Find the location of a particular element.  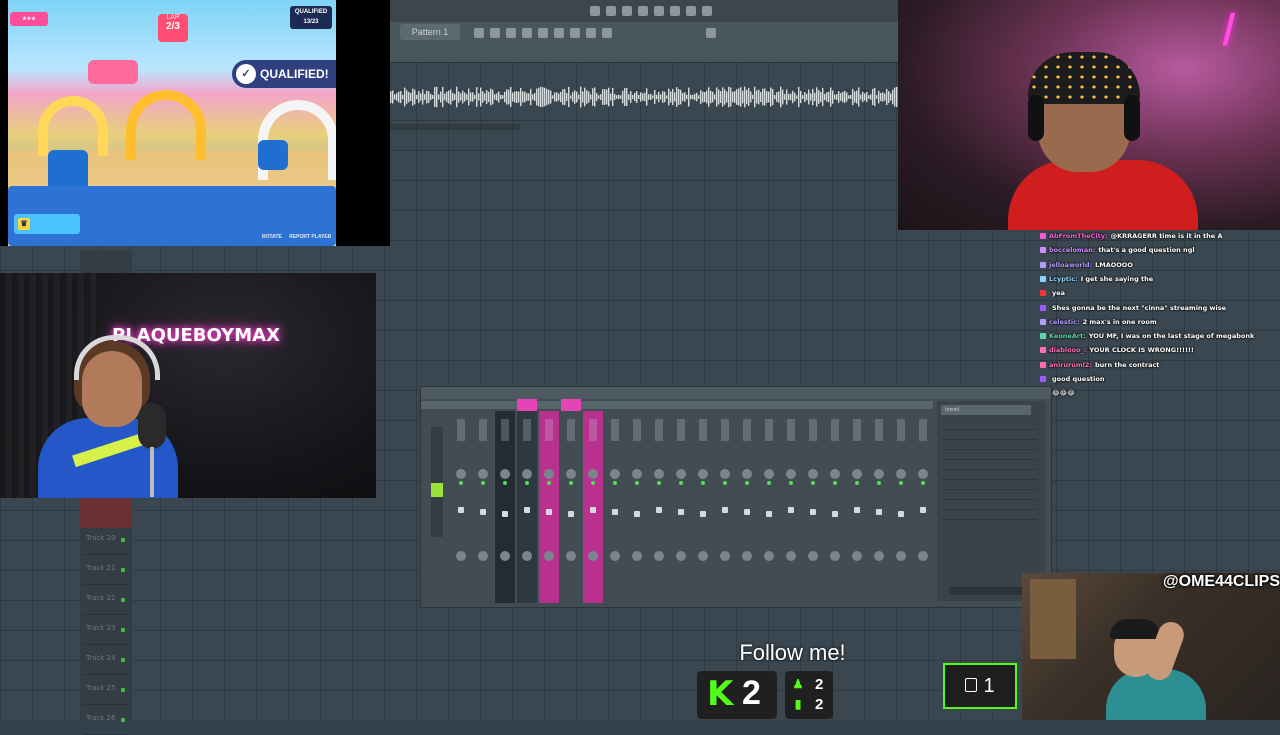

track-slot: Track 24 is located at coordinates (106, 661).